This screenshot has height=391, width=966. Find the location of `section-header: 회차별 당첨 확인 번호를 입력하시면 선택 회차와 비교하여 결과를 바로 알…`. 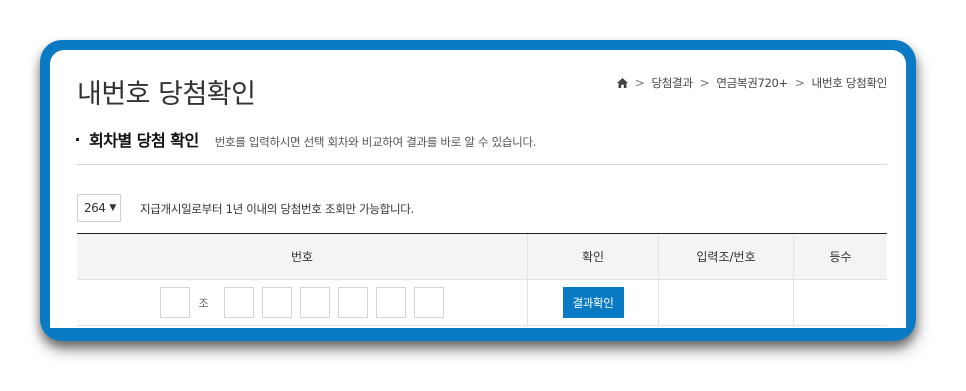

section-header: 회차별 당첨 확인 번호를 입력하시면 선택 회차와 비교하여 결과를 바로 알… is located at coordinates (306, 139).